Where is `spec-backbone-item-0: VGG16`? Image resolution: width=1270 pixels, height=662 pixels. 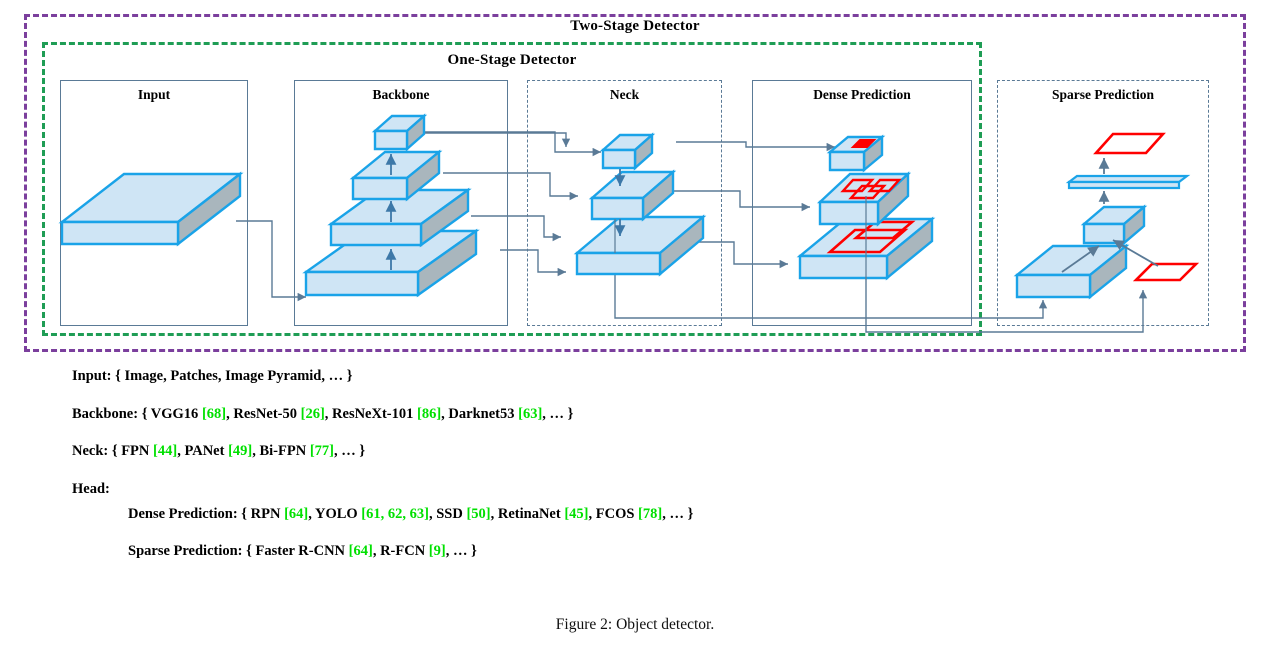 spec-backbone-item-0: VGG16 is located at coordinates (174, 413).